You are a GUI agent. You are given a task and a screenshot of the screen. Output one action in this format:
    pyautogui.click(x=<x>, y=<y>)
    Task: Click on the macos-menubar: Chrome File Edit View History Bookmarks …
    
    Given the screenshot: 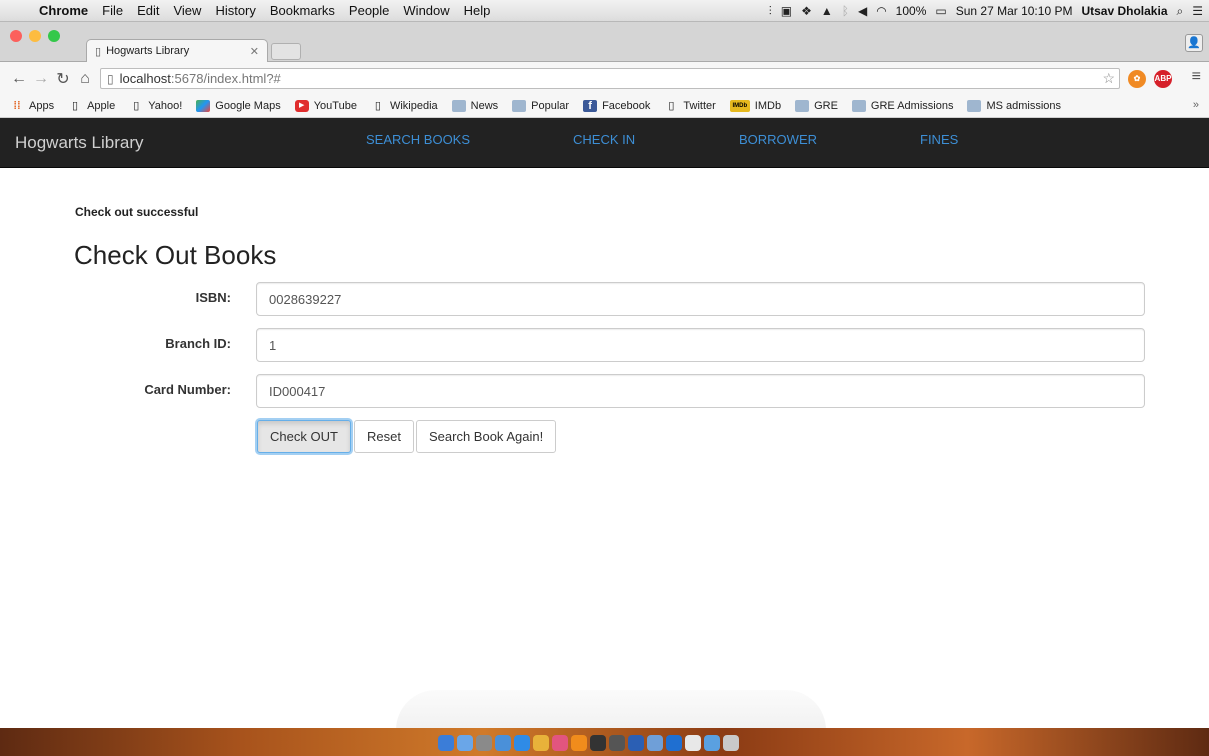 What is the action you would take?
    pyautogui.click(x=604, y=11)
    